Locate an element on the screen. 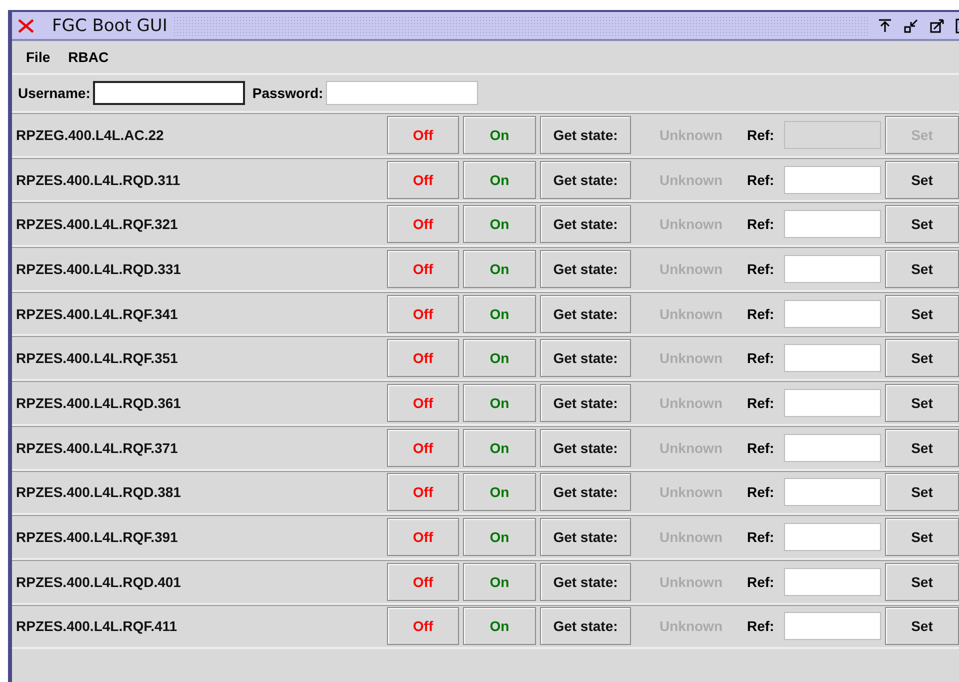  device-name: RPZES.400.L4L.RQD.331 is located at coordinates (99, 268).